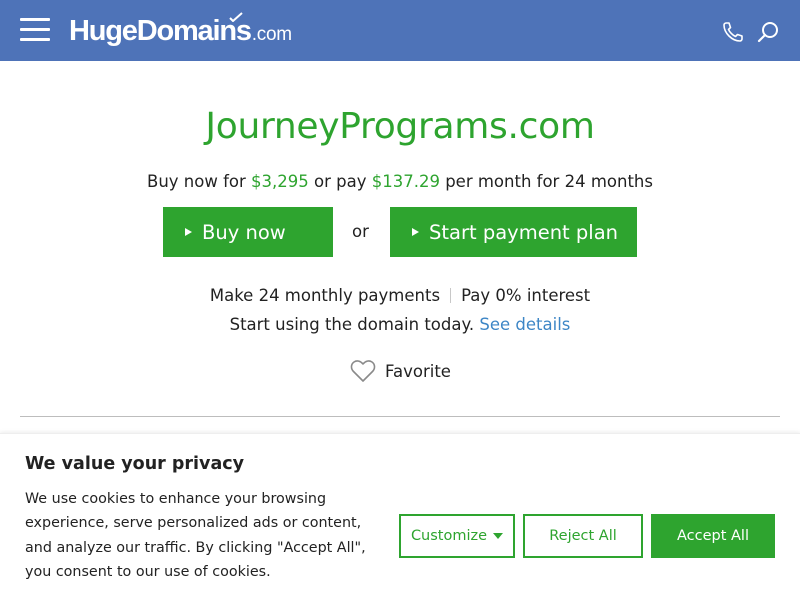 The image size is (800, 600). I want to click on reject-label: Reject All, so click(583, 536).